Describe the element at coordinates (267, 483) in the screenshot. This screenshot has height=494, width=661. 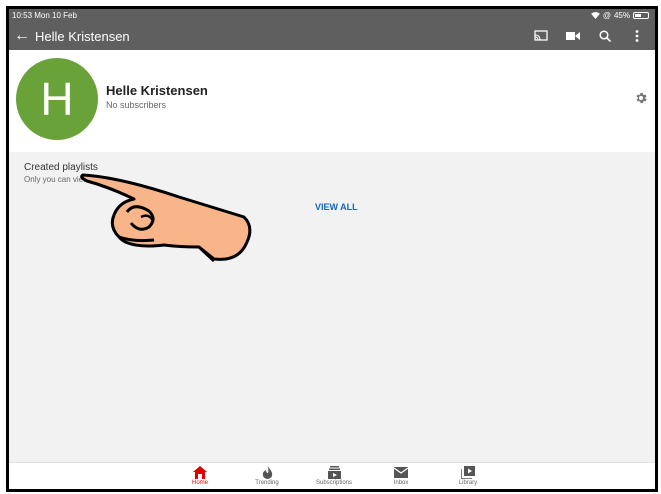
I see `tab-label: Trending` at that location.